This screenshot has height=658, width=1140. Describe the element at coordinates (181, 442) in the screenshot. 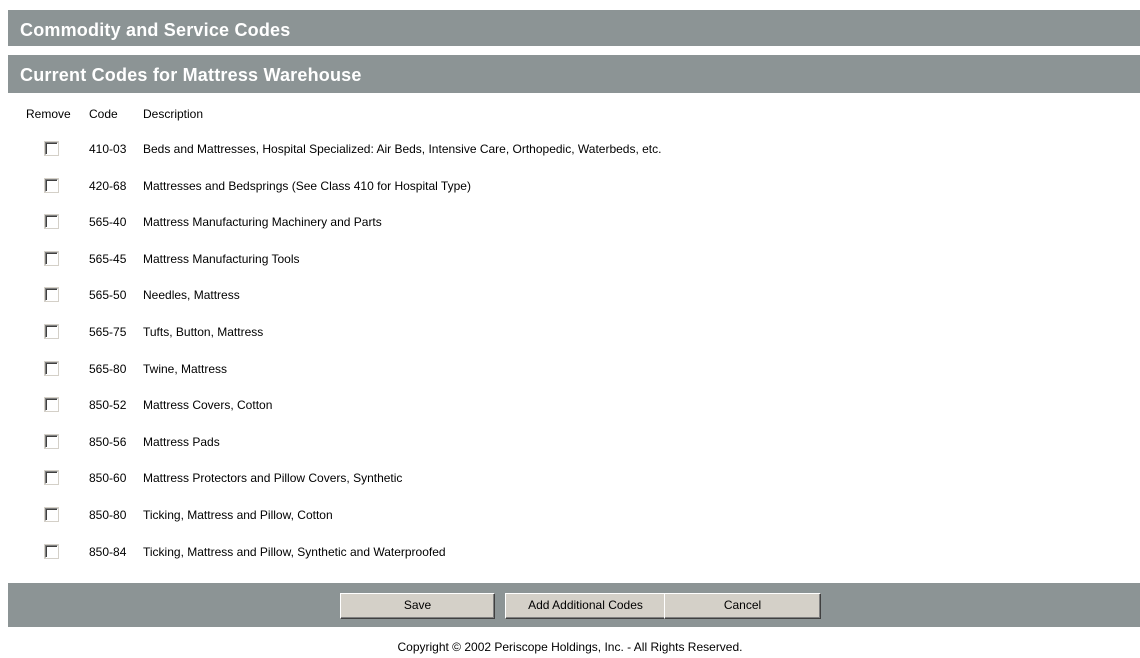

I see `description-cell: Mattress Pads` at that location.